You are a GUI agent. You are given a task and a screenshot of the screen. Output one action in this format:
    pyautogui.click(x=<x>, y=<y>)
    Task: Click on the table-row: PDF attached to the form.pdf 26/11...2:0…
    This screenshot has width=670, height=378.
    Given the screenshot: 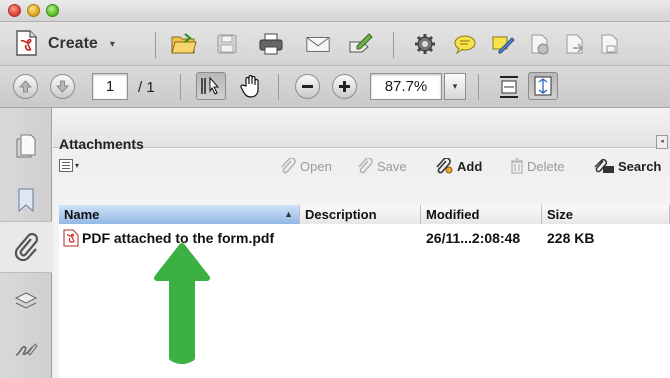 What is the action you would take?
    pyautogui.click(x=364, y=238)
    